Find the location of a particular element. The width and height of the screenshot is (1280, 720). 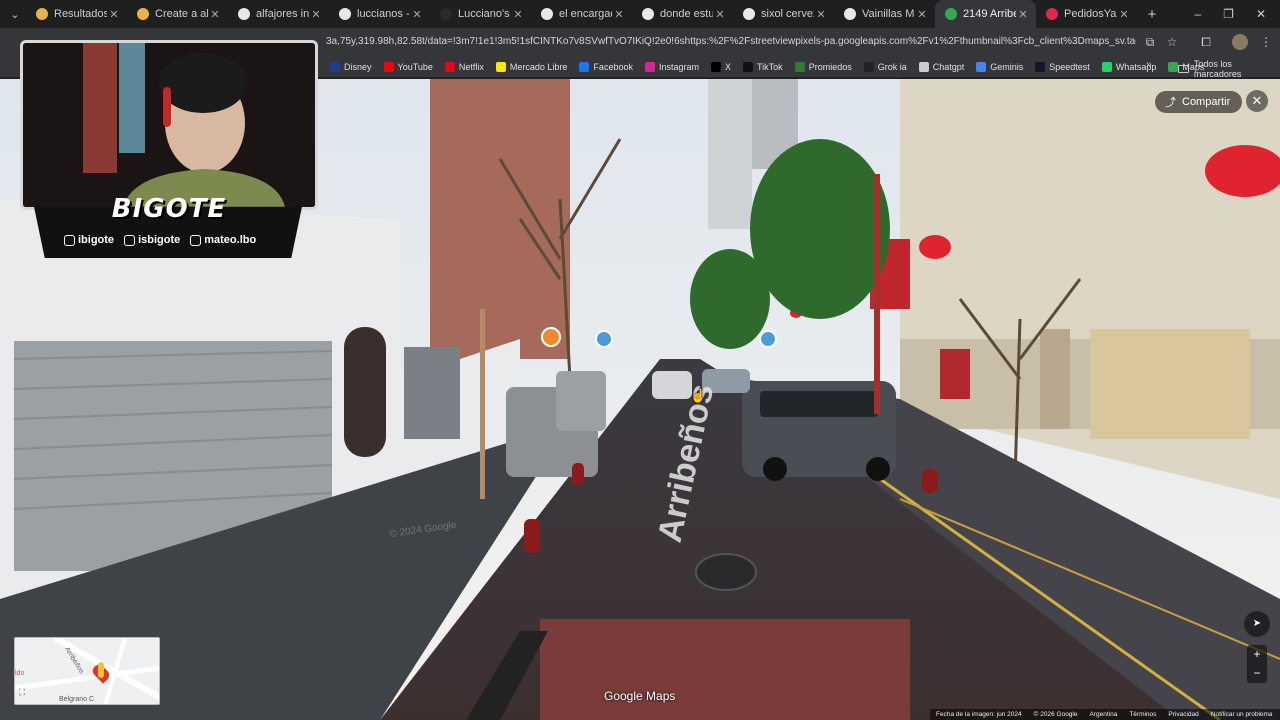

bookmark-item: Facebook is located at coordinates (606, 67).